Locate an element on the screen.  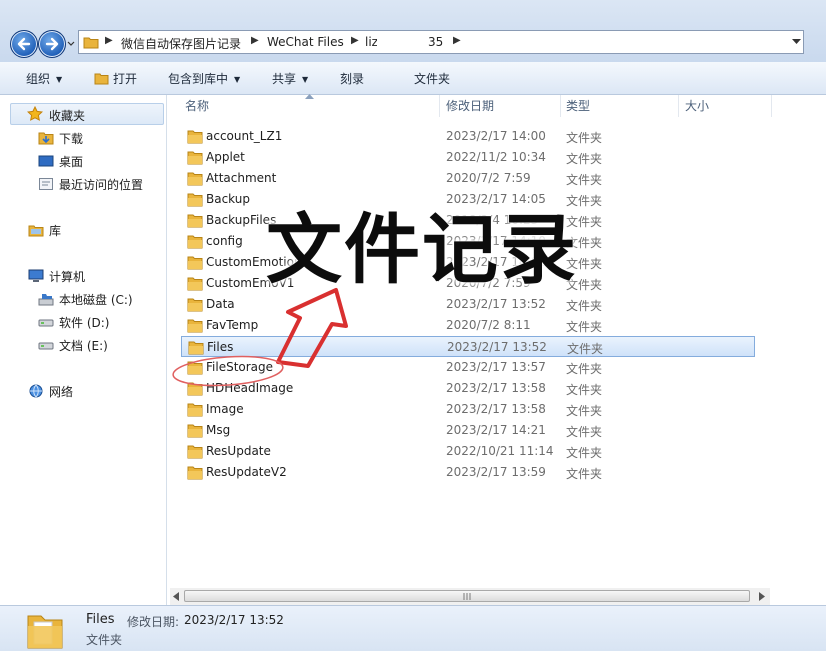
red-arrow-annotation is located at coordinates (312, 328).